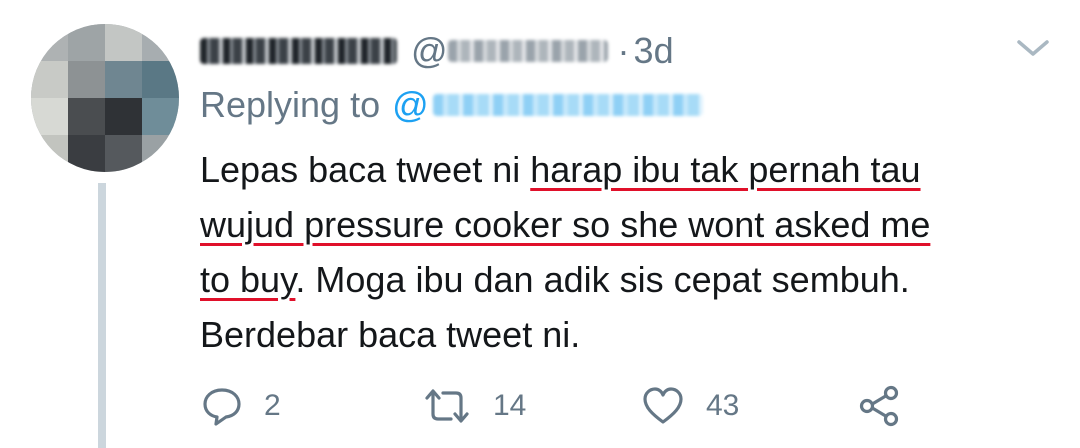 Image resolution: width=1080 pixels, height=448 pixels. What do you see at coordinates (602, 279) in the screenshot?
I see `text-segment: . Moga ibu dan adik sis cepat sembuh.` at bounding box center [602, 279].